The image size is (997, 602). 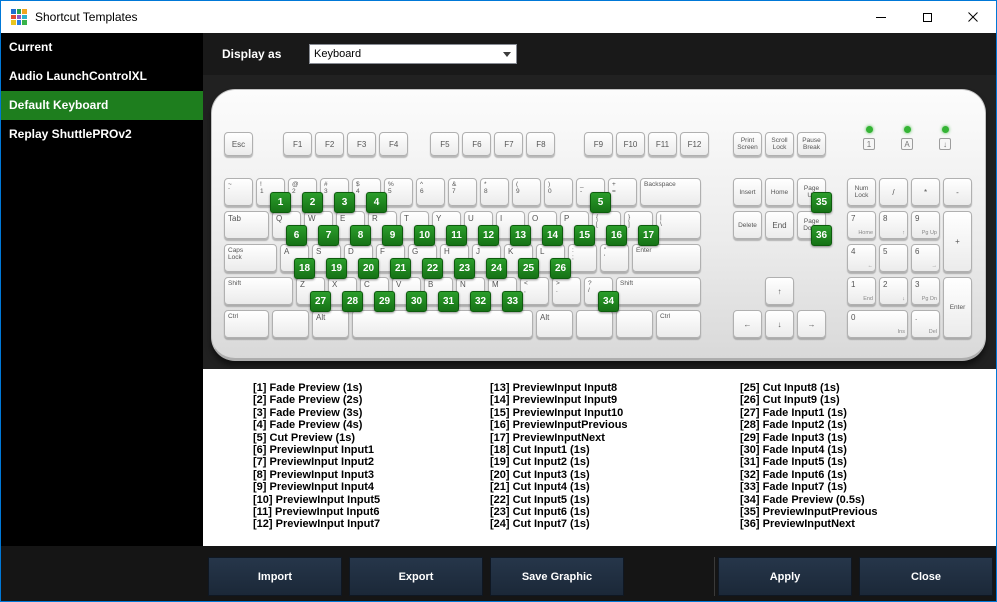 What do you see at coordinates (298, 144) in the screenshot?
I see `keyboard-key-f1: F1` at bounding box center [298, 144].